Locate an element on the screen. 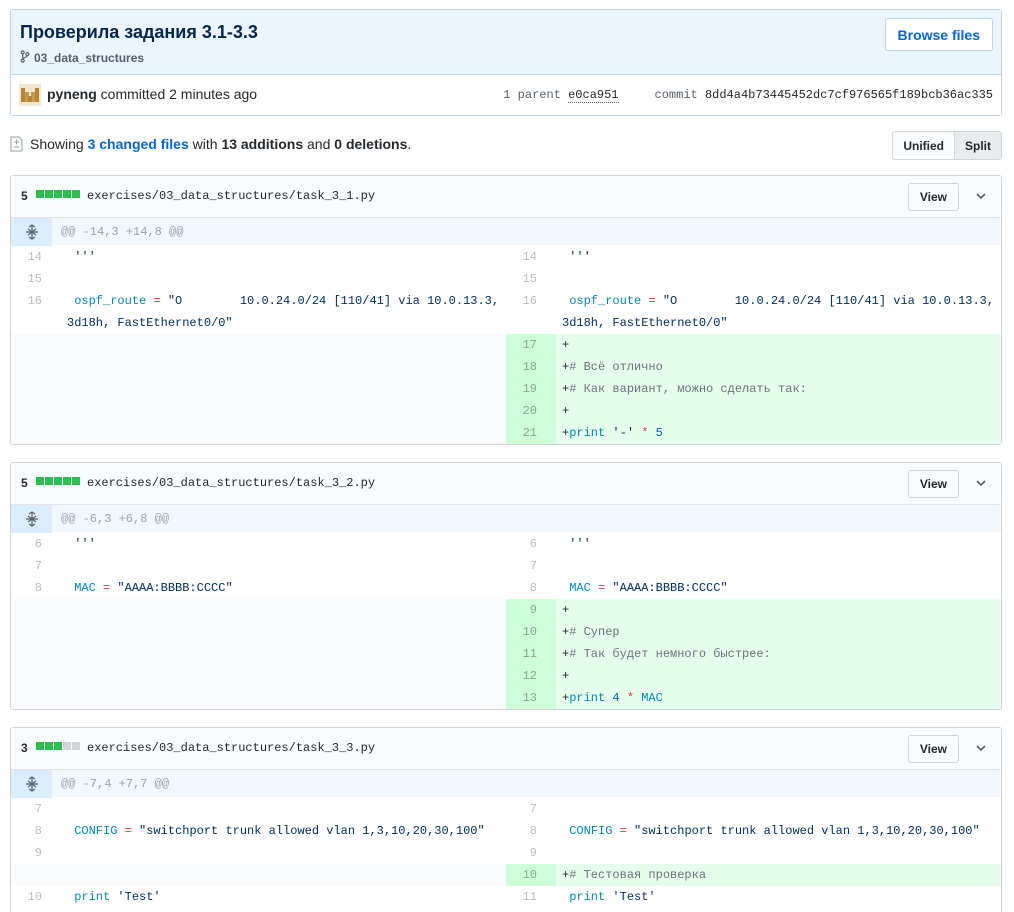  changes-count: 3 is located at coordinates (24, 748).